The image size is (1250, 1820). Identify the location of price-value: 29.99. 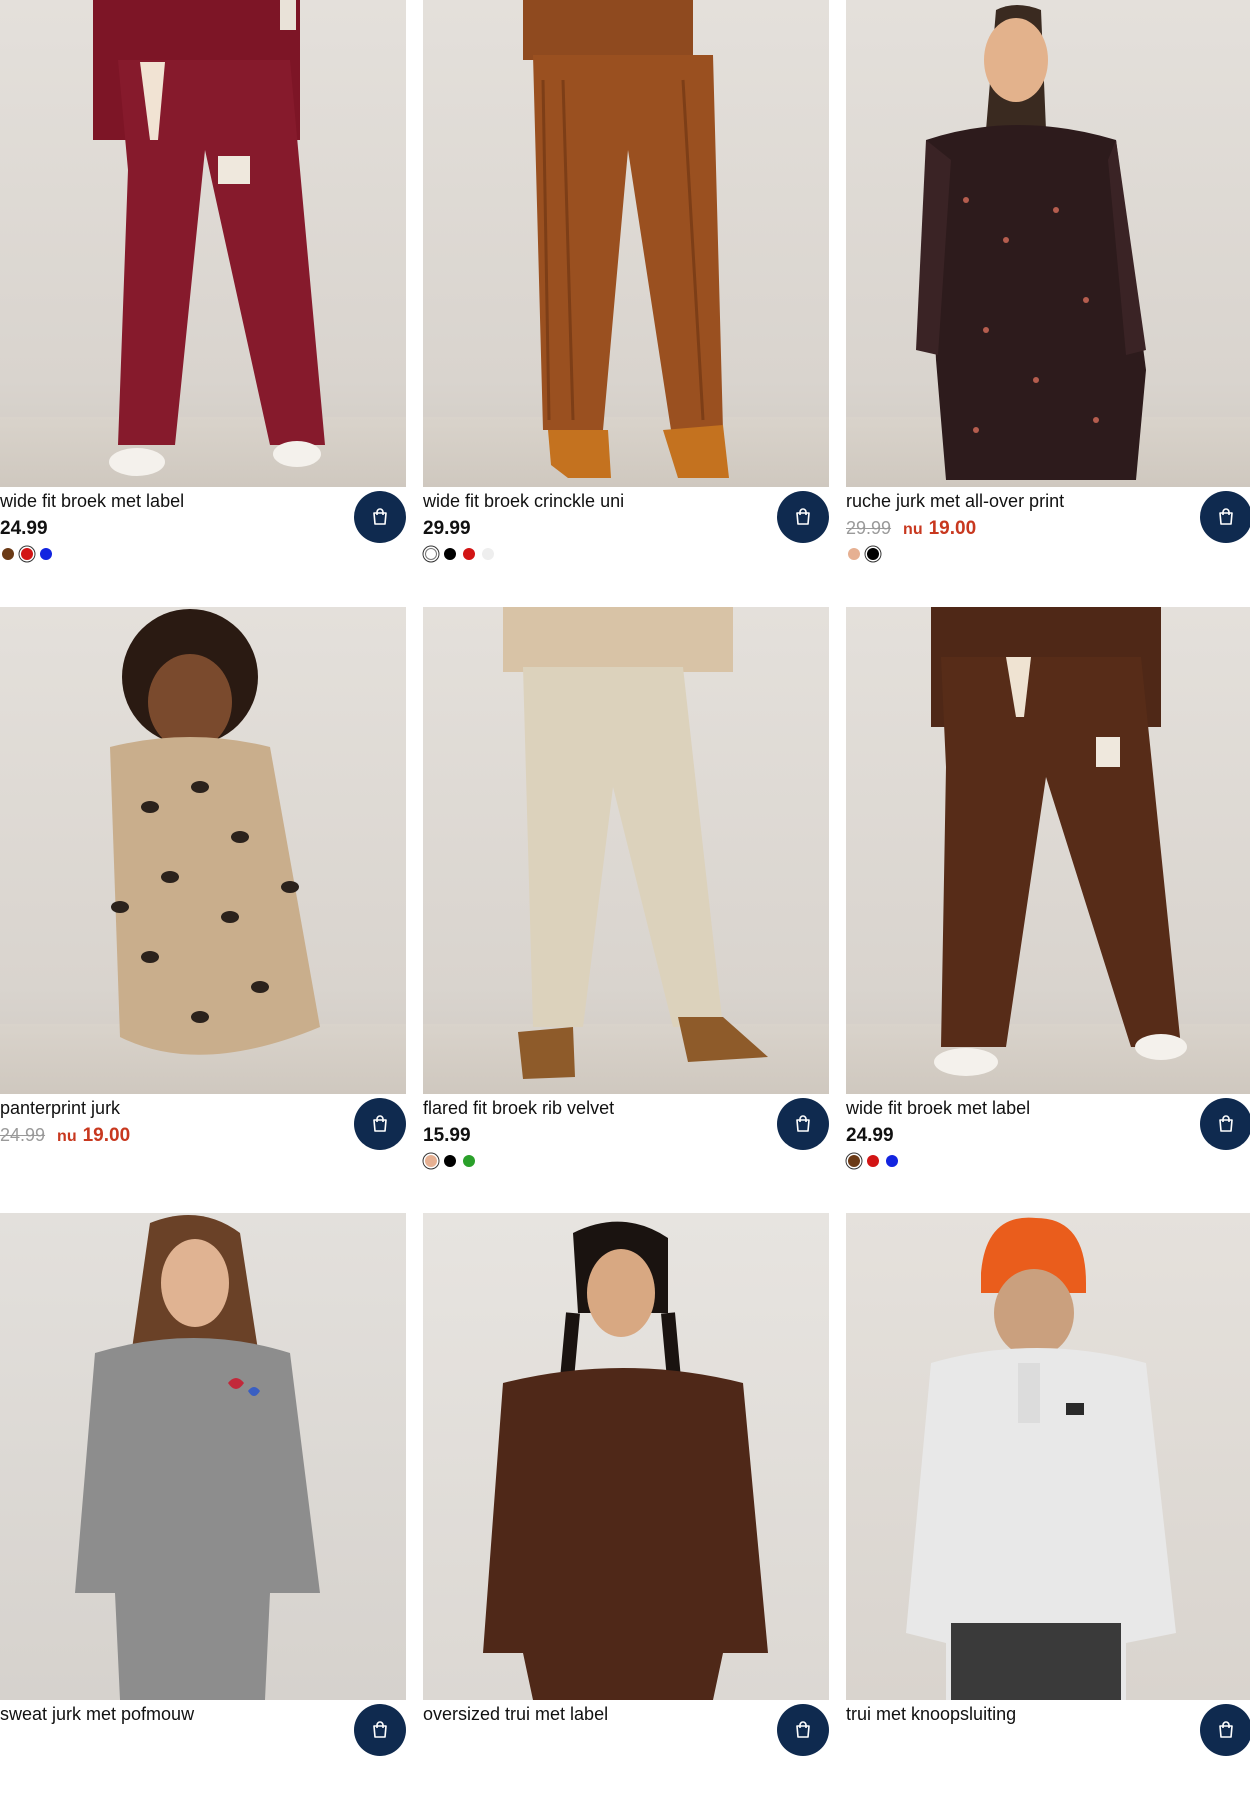
(447, 528).